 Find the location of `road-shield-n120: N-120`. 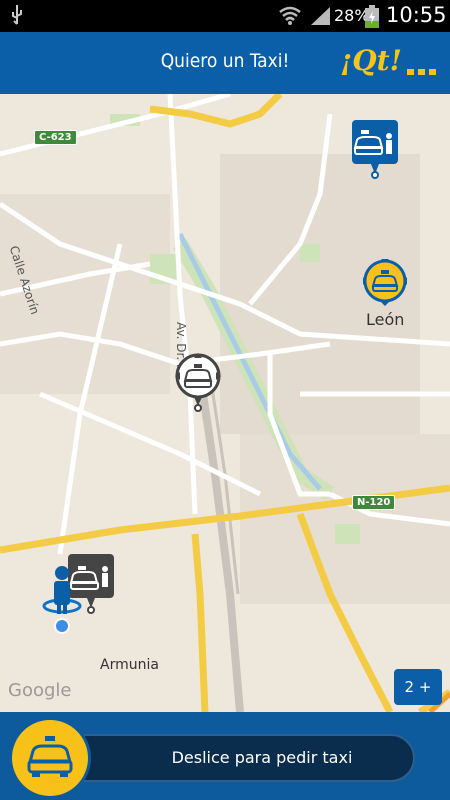

road-shield-n120: N-120 is located at coordinates (374, 502).